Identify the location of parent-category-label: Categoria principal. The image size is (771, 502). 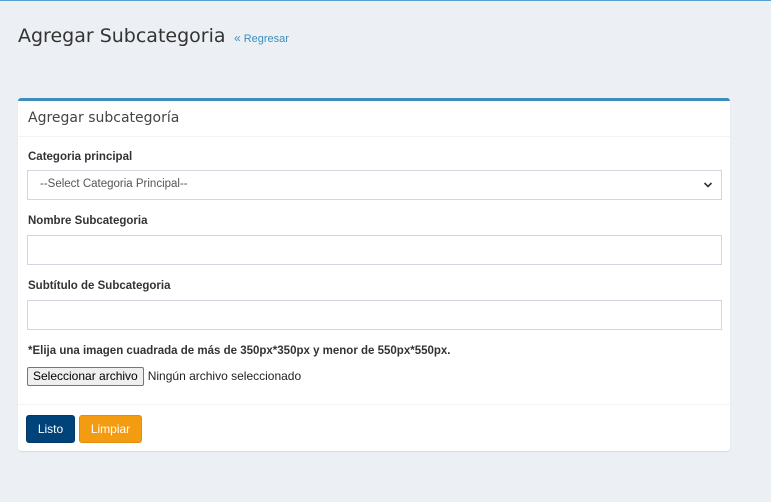
(80, 157).